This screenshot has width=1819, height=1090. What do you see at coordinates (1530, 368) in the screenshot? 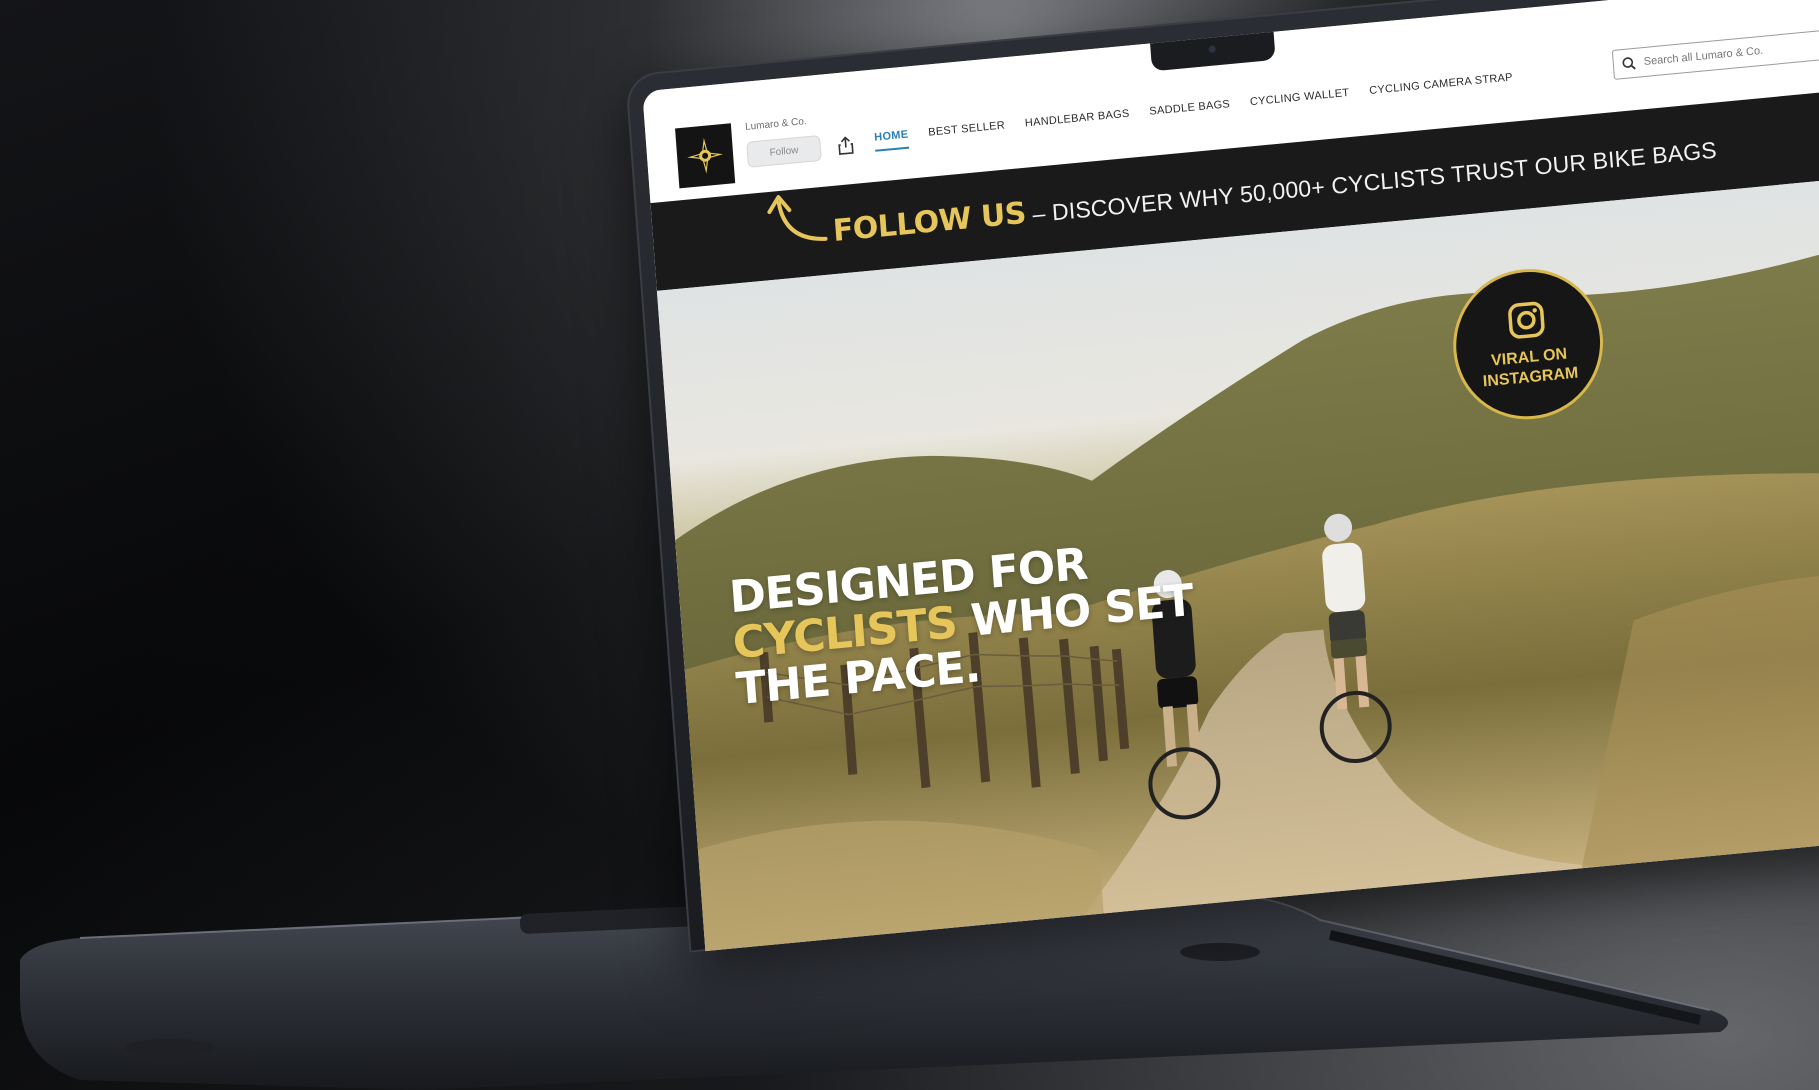
I see `badge-text: VIRAL ON INSTAGRAM` at bounding box center [1530, 368].